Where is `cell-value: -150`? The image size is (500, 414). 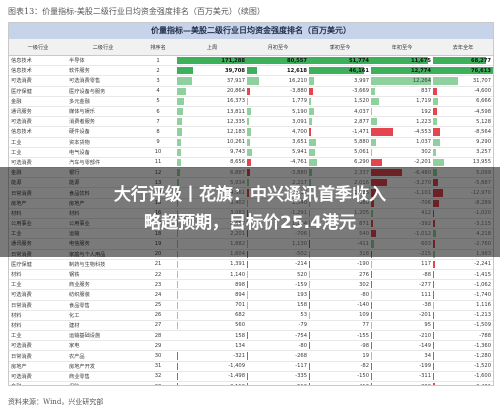
cell-value: -150 is located at coordinates (340, 377).